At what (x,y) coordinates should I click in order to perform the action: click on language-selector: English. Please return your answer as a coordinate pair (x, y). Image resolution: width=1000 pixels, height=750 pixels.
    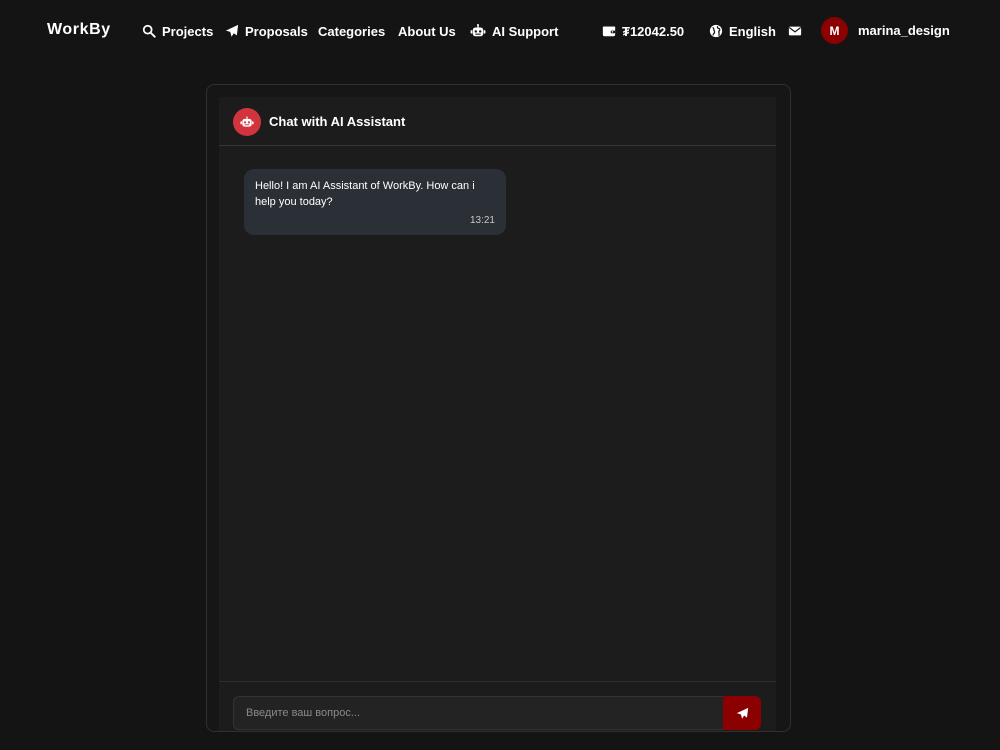
    Looking at the image, I should click on (742, 31).